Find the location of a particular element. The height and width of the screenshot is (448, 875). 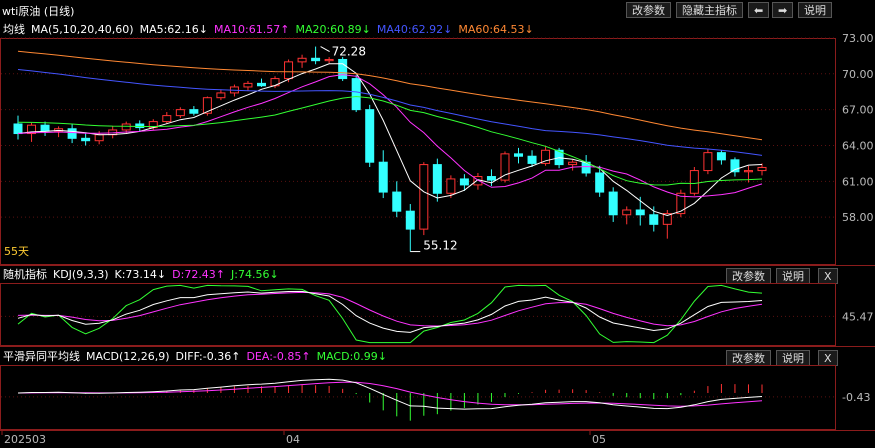

macd-dea-line is located at coordinates (390, 394).